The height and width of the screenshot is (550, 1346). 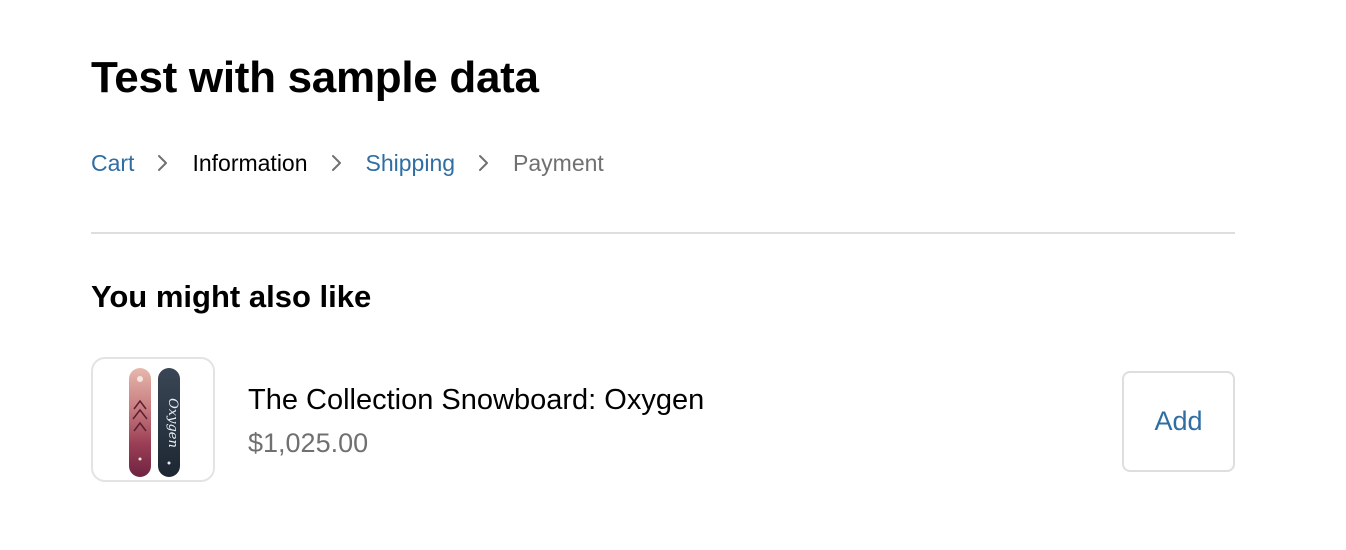 I want to click on breadcrumb-information: Information, so click(x=250, y=162).